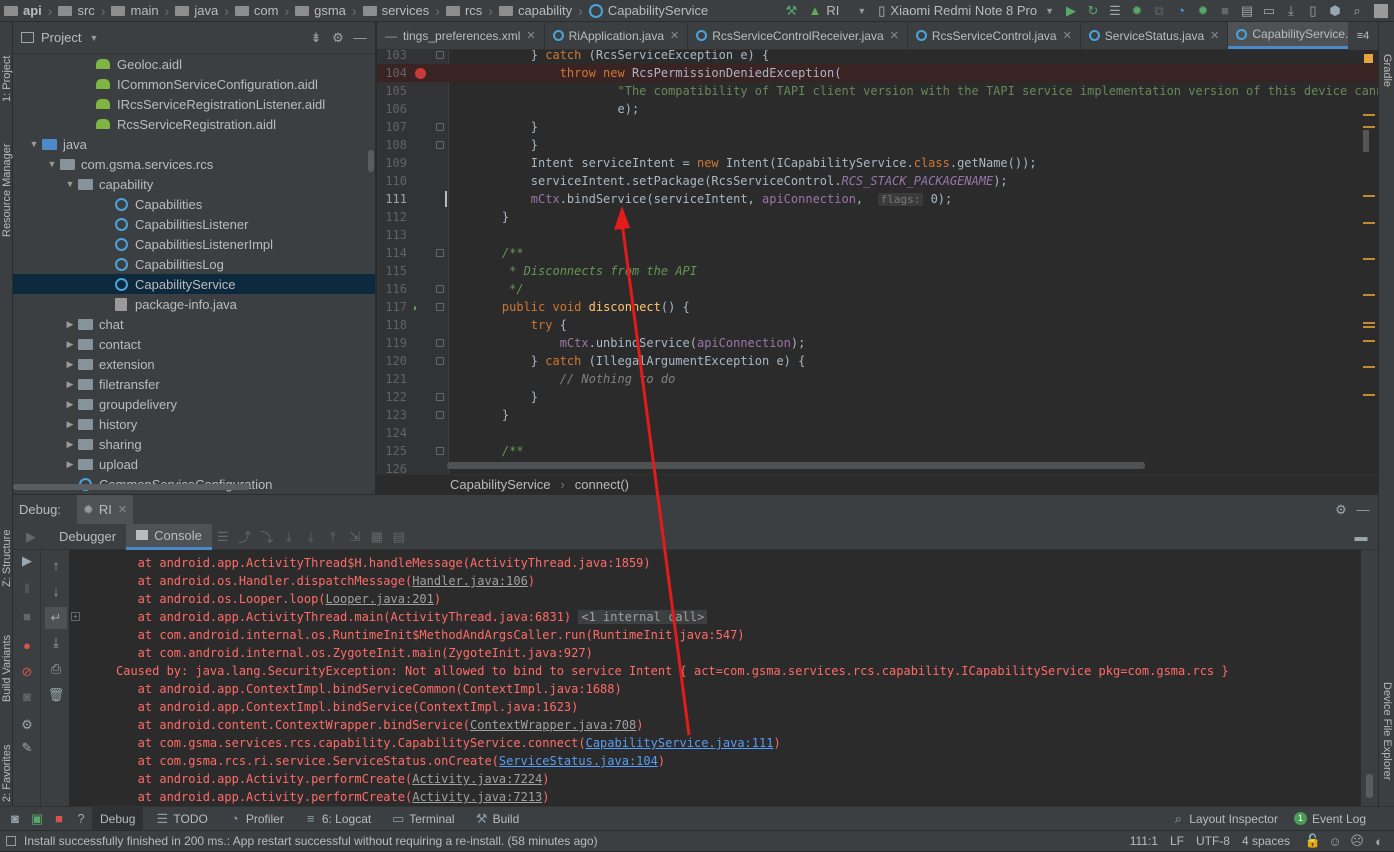  What do you see at coordinates (27, 672) in the screenshot?
I see `mute-breakpoints-icon: ⊘` at bounding box center [27, 672].